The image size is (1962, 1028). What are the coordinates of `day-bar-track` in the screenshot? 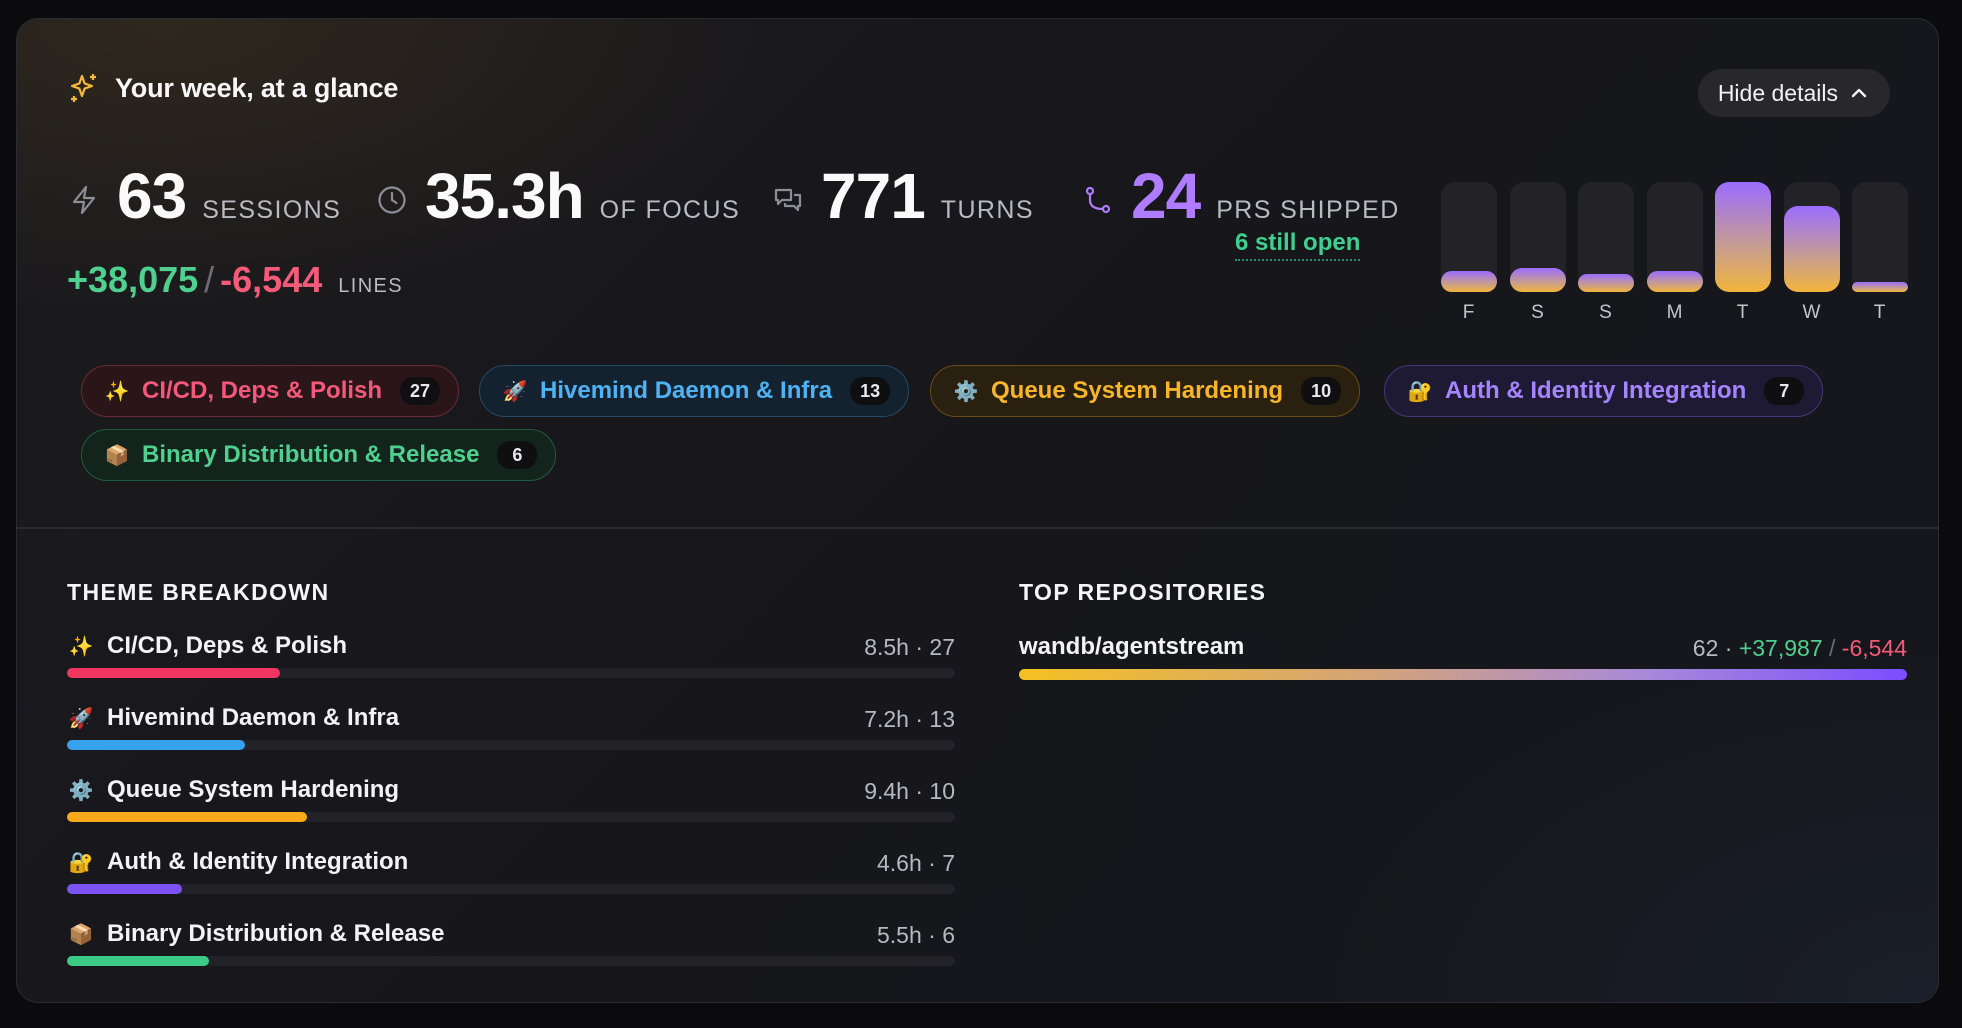 It's located at (1880, 237).